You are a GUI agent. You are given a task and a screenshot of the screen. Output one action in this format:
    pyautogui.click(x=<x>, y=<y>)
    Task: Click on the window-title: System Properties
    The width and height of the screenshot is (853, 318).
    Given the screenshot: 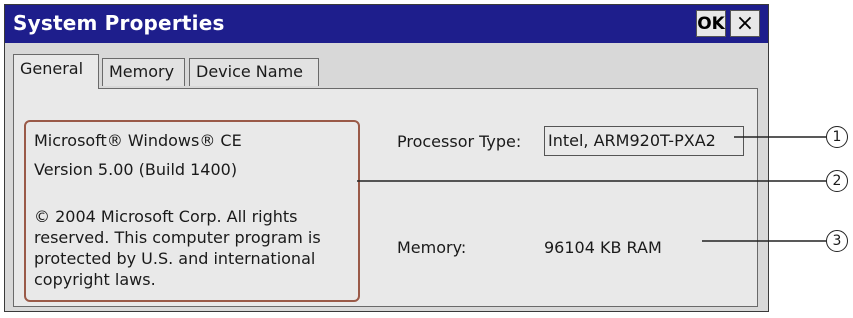 What is the action you would take?
    pyautogui.click(x=119, y=23)
    